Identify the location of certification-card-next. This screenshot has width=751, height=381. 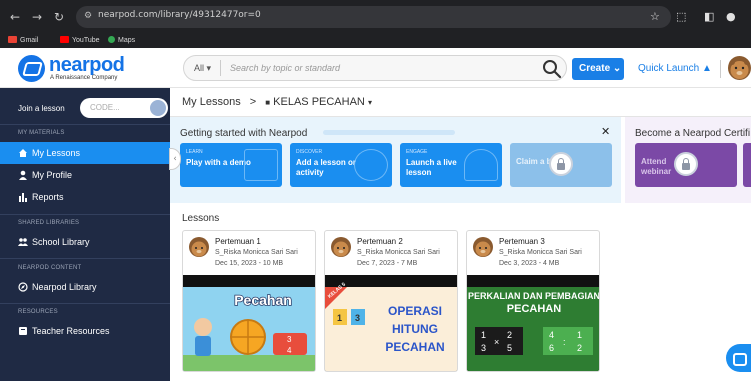
(747, 165).